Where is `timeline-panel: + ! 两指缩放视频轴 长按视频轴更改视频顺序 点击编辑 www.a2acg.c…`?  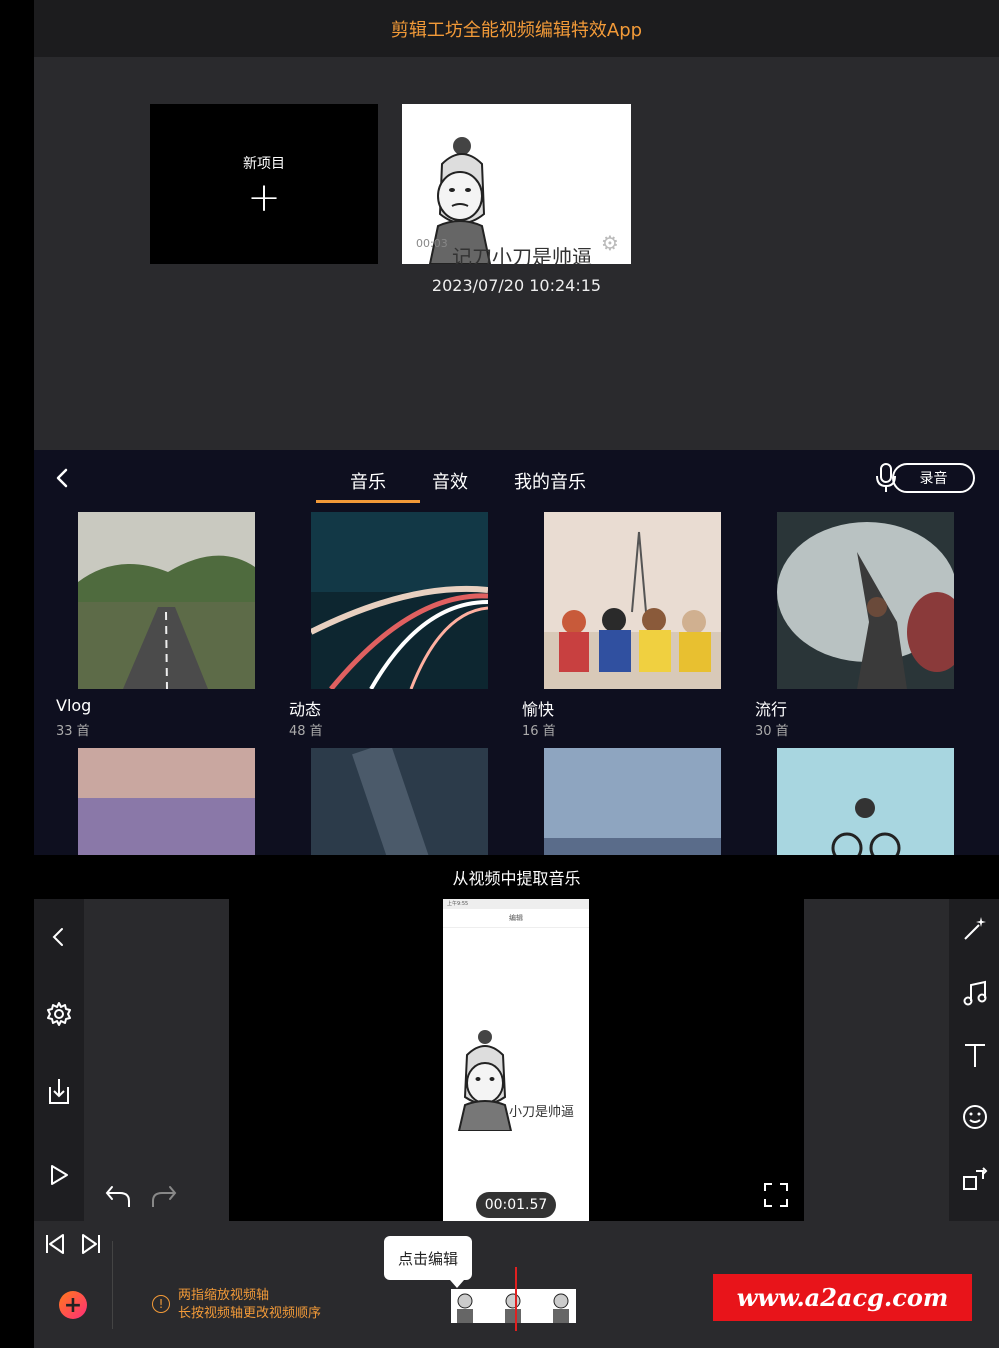 timeline-panel: + ! 两指缩放视频轴 长按视频轴更改视频顺序 点击编辑 www.a2acg.c… is located at coordinates (516, 1284).